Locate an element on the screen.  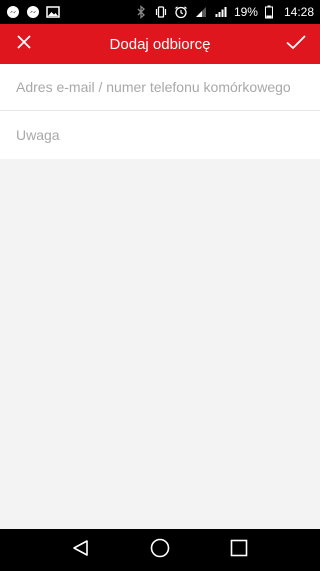
recipient-field-row is located at coordinates (160, 87).